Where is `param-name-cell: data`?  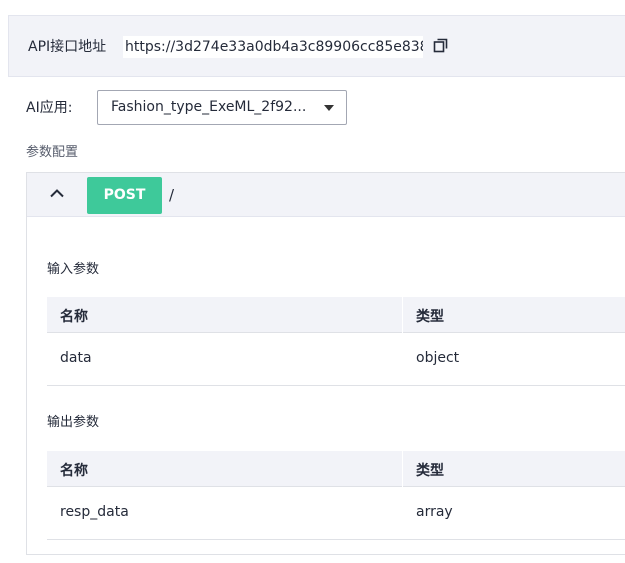
param-name-cell: data is located at coordinates (76, 358).